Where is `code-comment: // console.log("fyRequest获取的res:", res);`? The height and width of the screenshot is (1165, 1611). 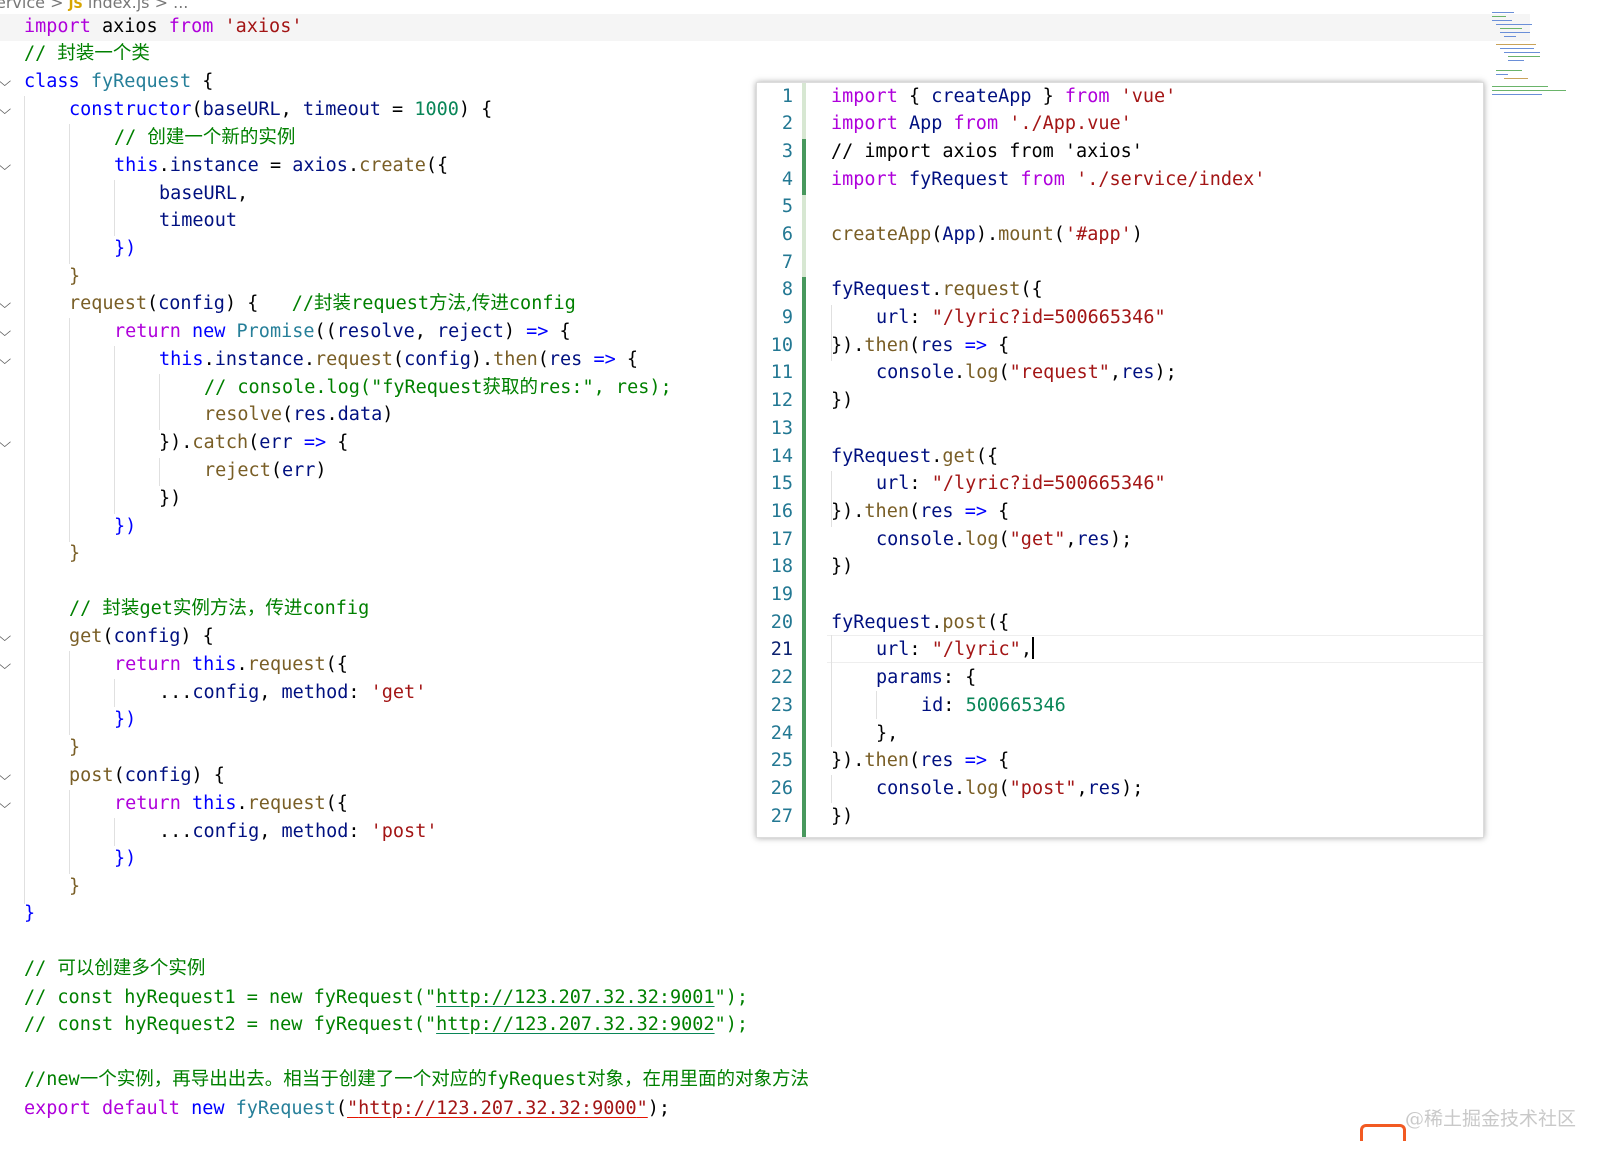
code-comment: // console.log("fyRequest获取的res:", res); is located at coordinates (438, 388).